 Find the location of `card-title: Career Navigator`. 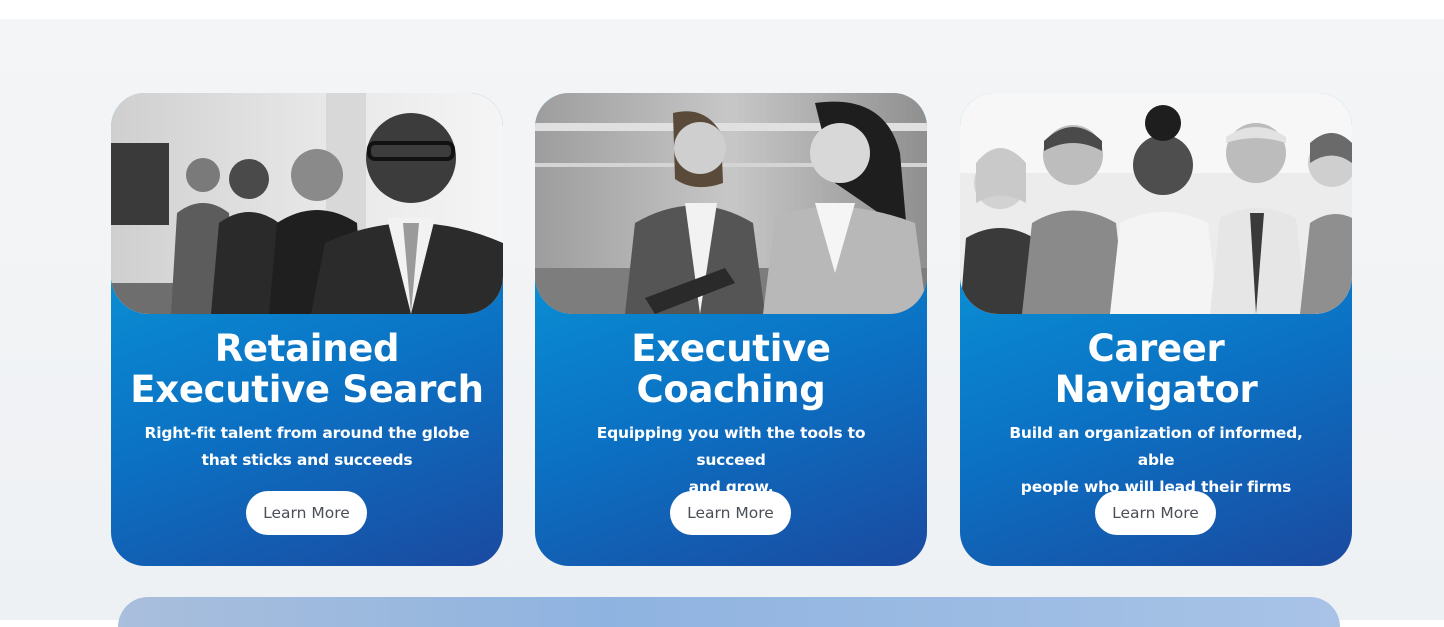

card-title: Career Navigator is located at coordinates (1156, 369).